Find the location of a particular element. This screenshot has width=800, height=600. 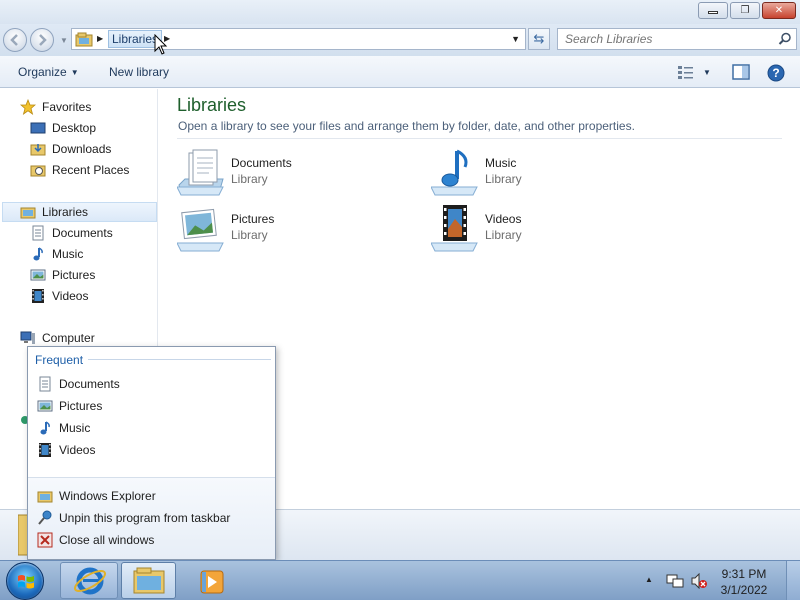

nav-item-music: Music is located at coordinates (56, 254).